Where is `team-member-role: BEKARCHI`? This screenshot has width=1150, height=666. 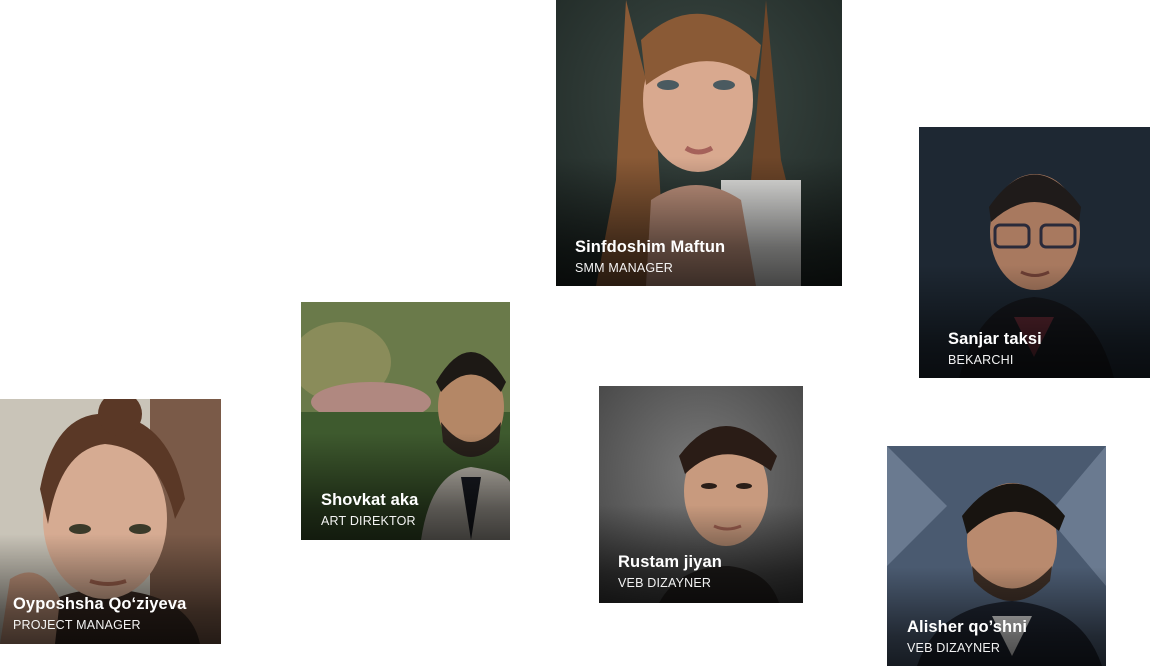
team-member-role: BEKARCHI is located at coordinates (981, 360).